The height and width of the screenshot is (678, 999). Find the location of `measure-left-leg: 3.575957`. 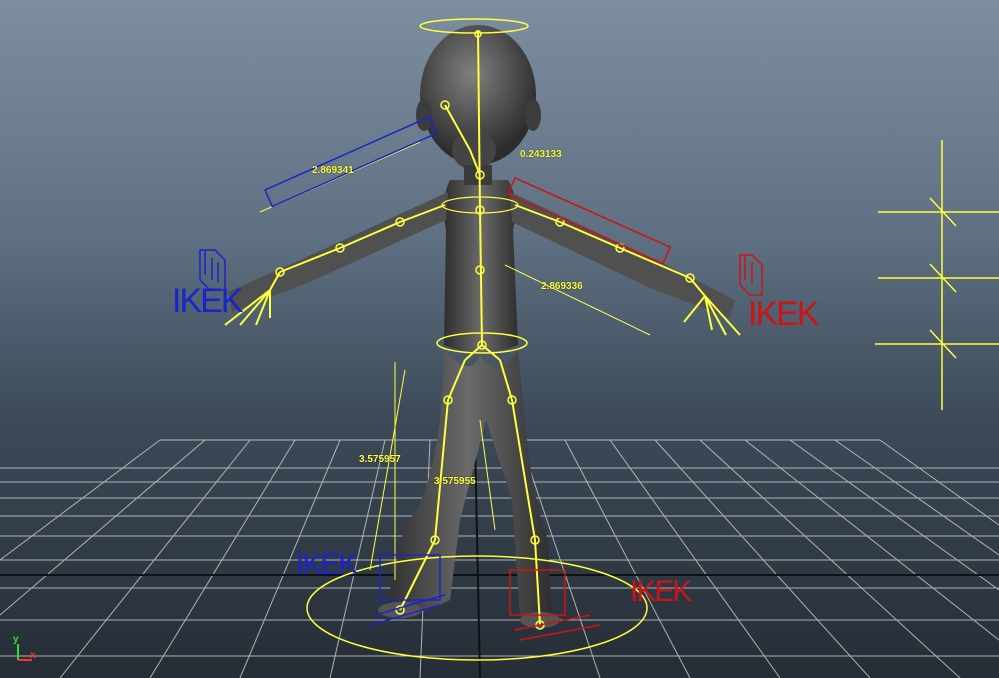

measure-left-leg: 3.575957 is located at coordinates (380, 459).